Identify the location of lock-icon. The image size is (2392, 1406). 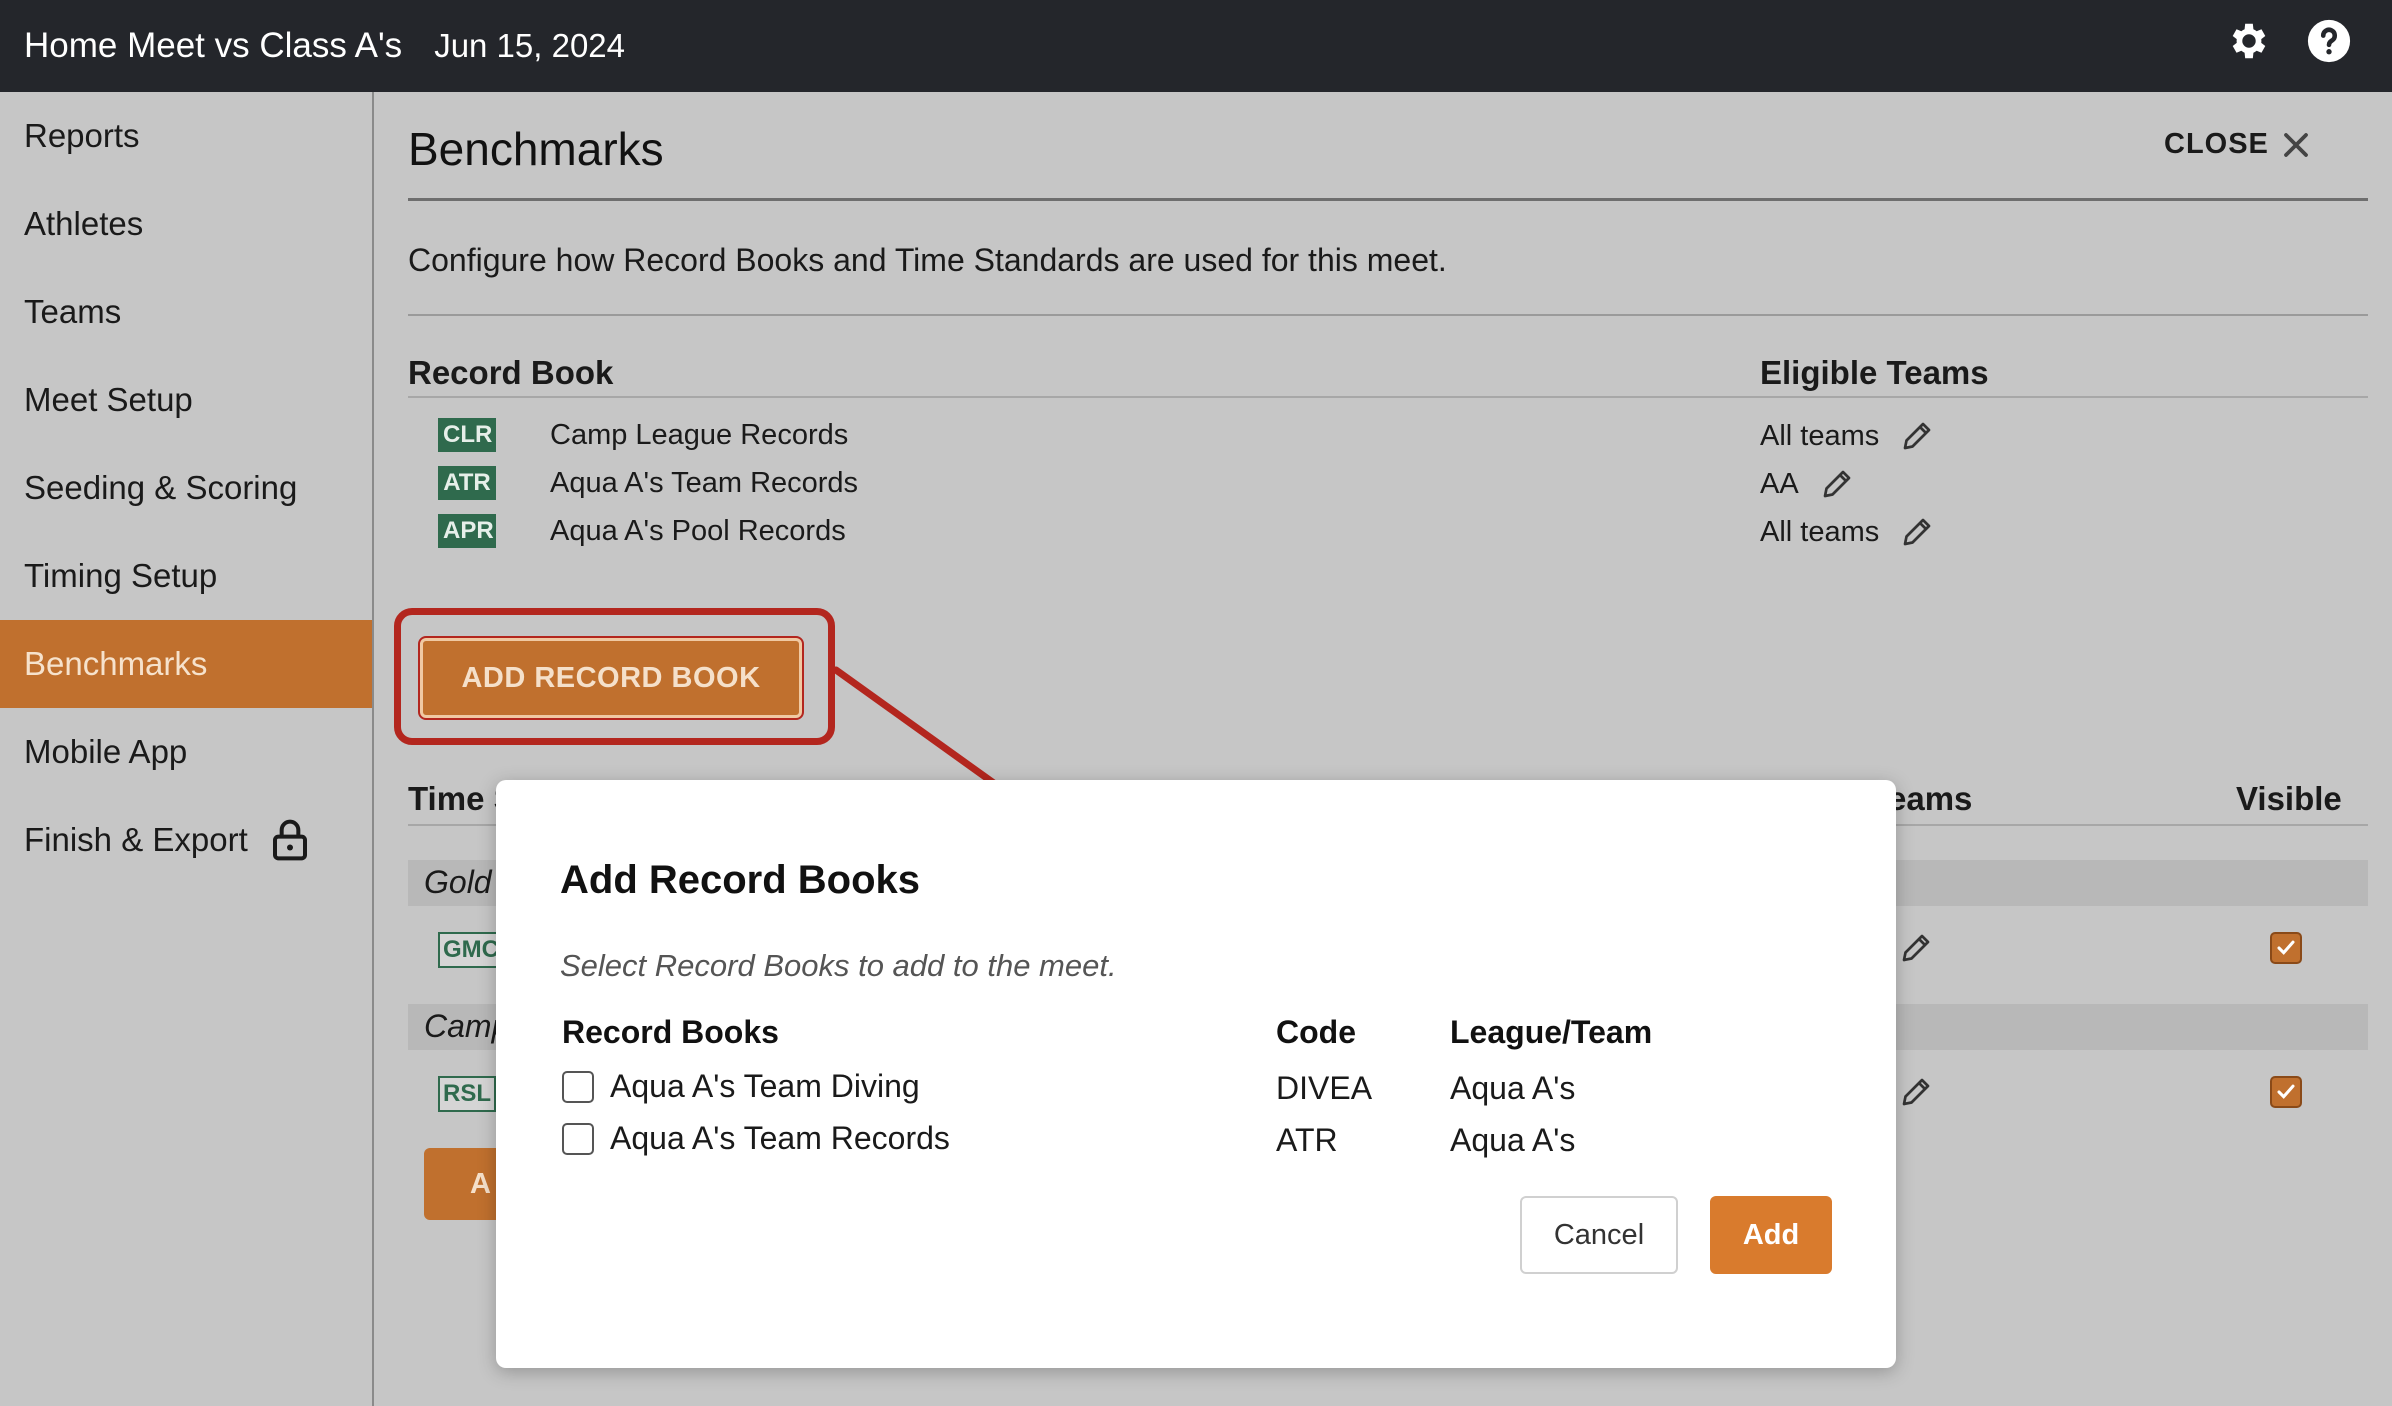
(289, 840).